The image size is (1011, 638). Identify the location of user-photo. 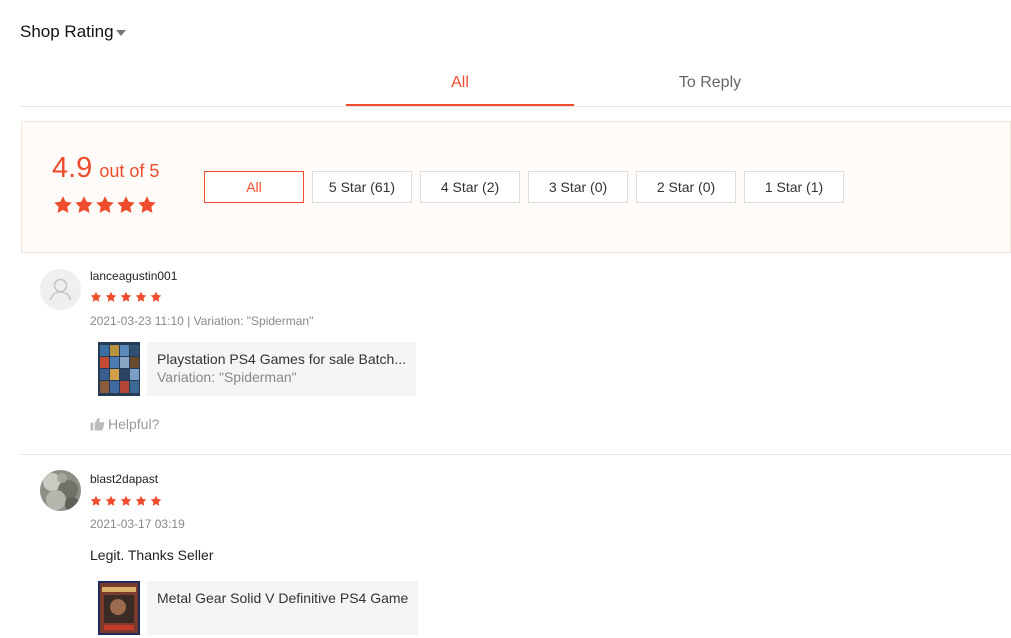
(60, 490).